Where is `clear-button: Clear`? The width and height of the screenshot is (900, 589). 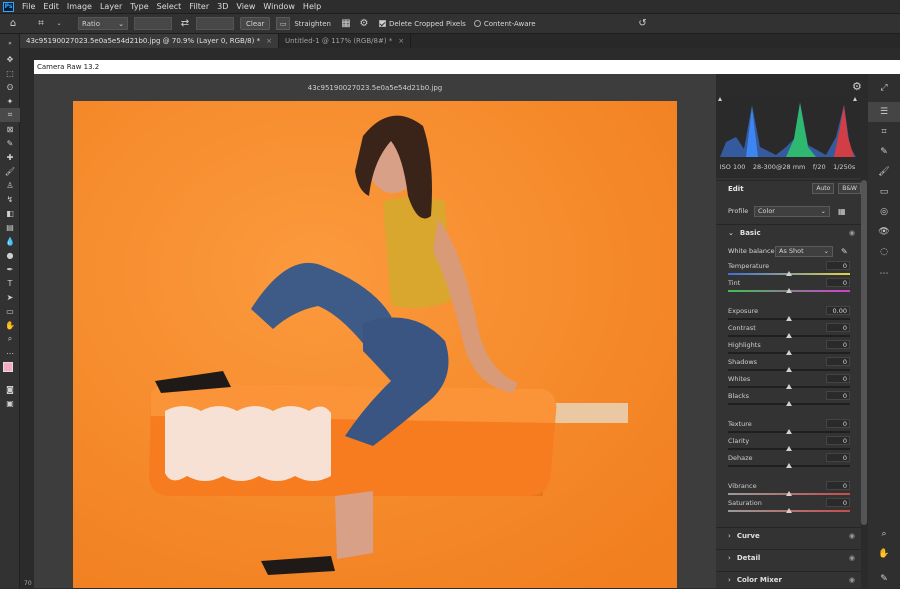
clear-button: Clear is located at coordinates (255, 23).